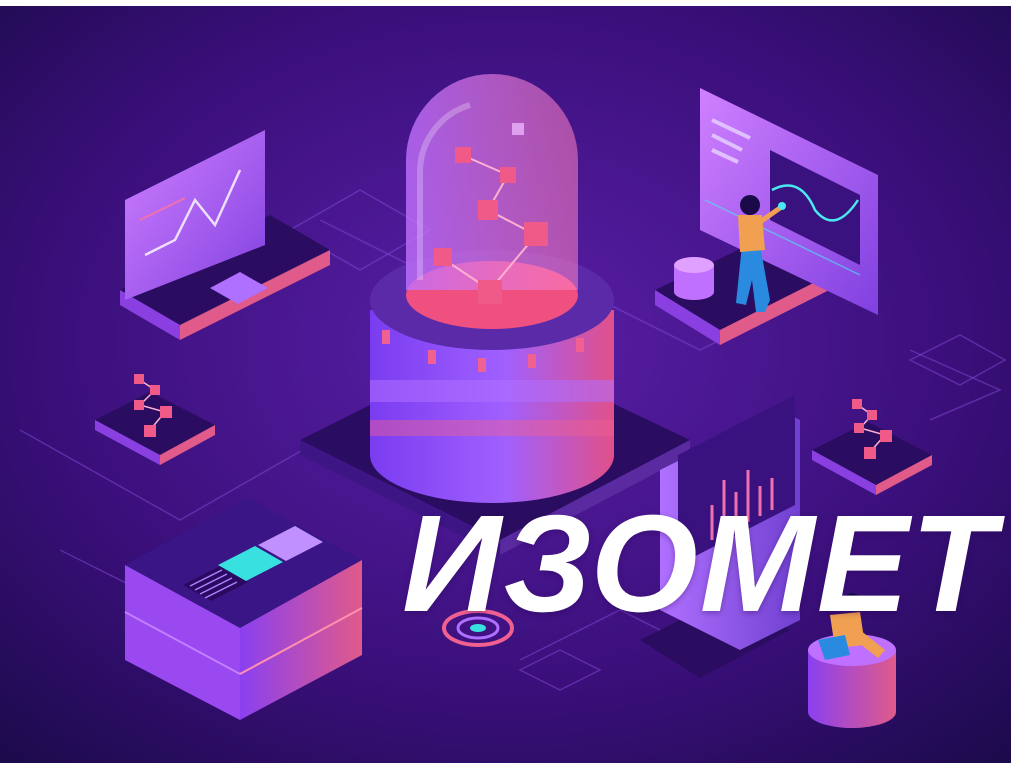  I want to click on database-icon, so click(694, 278).